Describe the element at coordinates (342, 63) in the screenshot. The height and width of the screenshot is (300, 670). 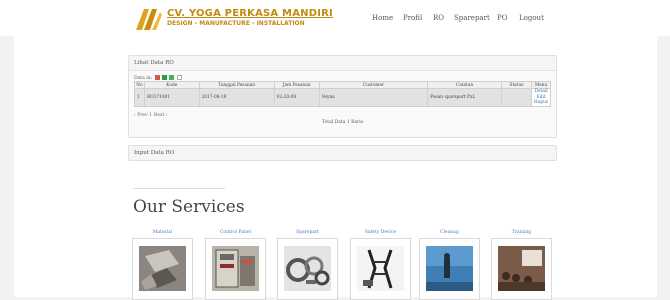
I see `ro-list-panel-title: Lihat Data RO` at that location.